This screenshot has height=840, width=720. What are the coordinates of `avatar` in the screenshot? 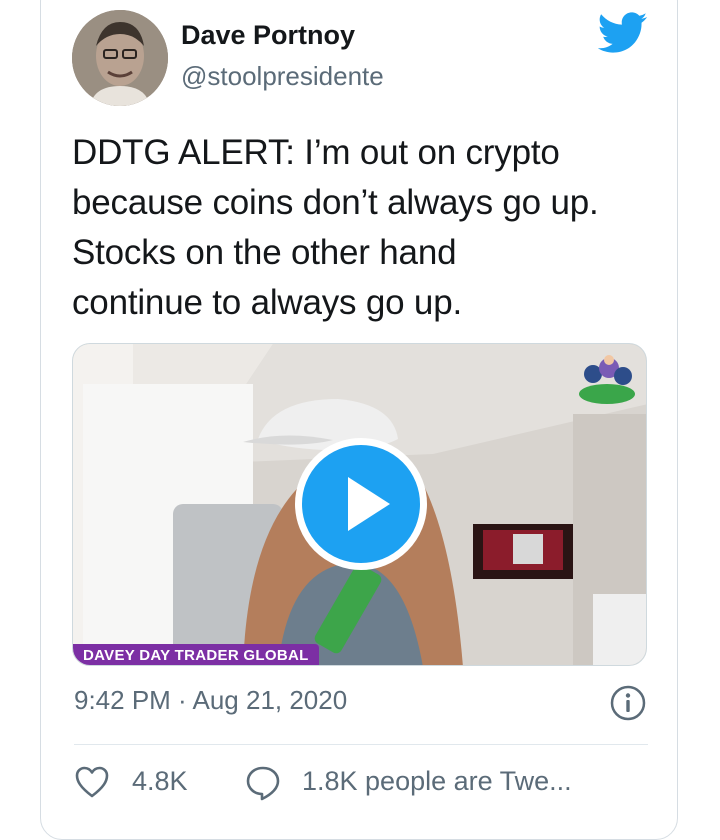 It's located at (120, 58).